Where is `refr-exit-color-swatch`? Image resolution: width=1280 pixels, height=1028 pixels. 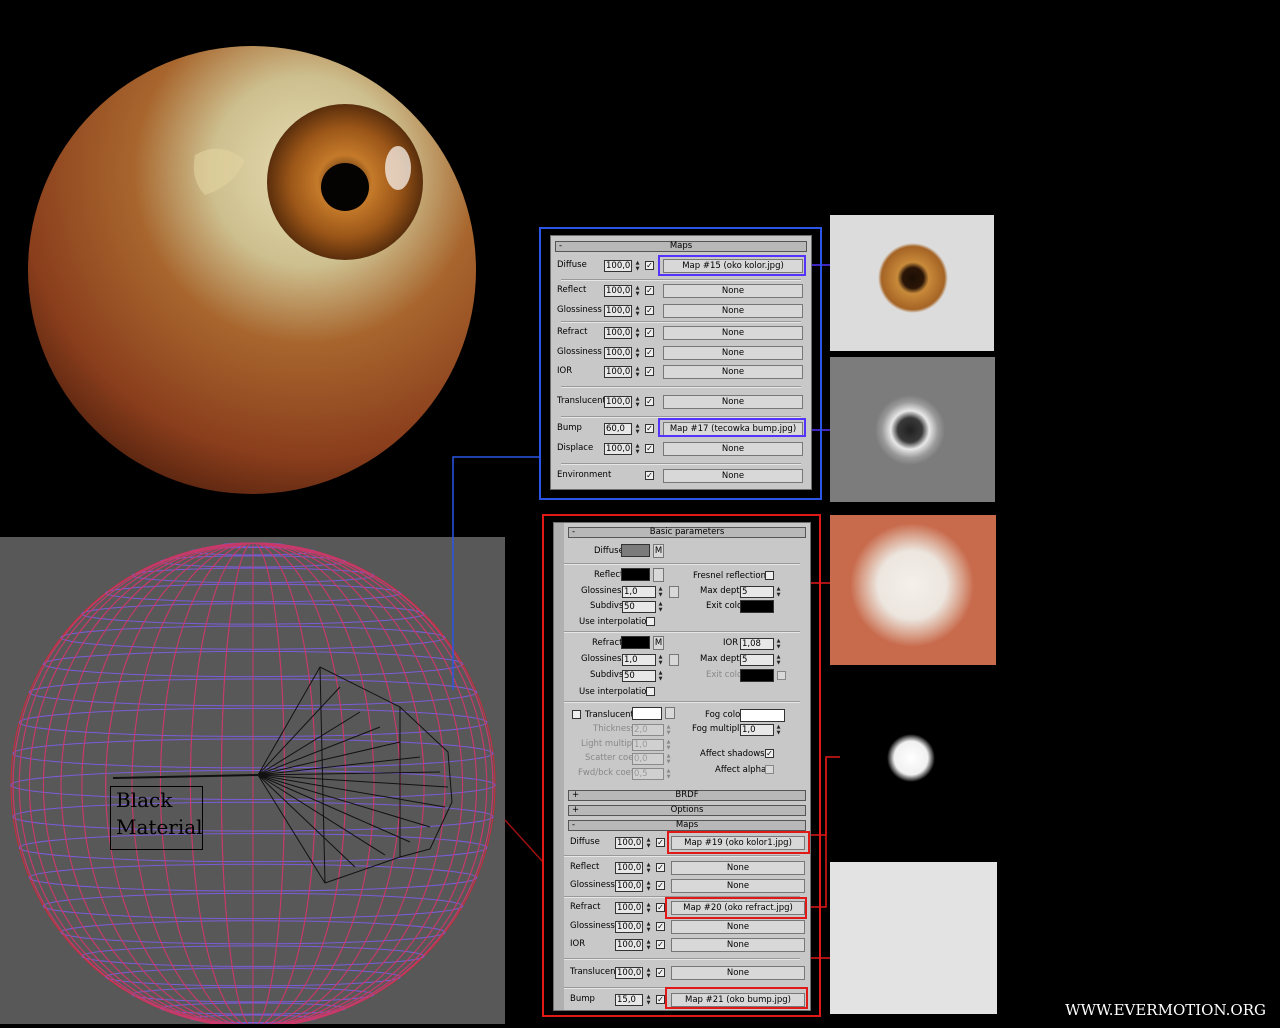
refr-exit-color-swatch is located at coordinates (757, 675).